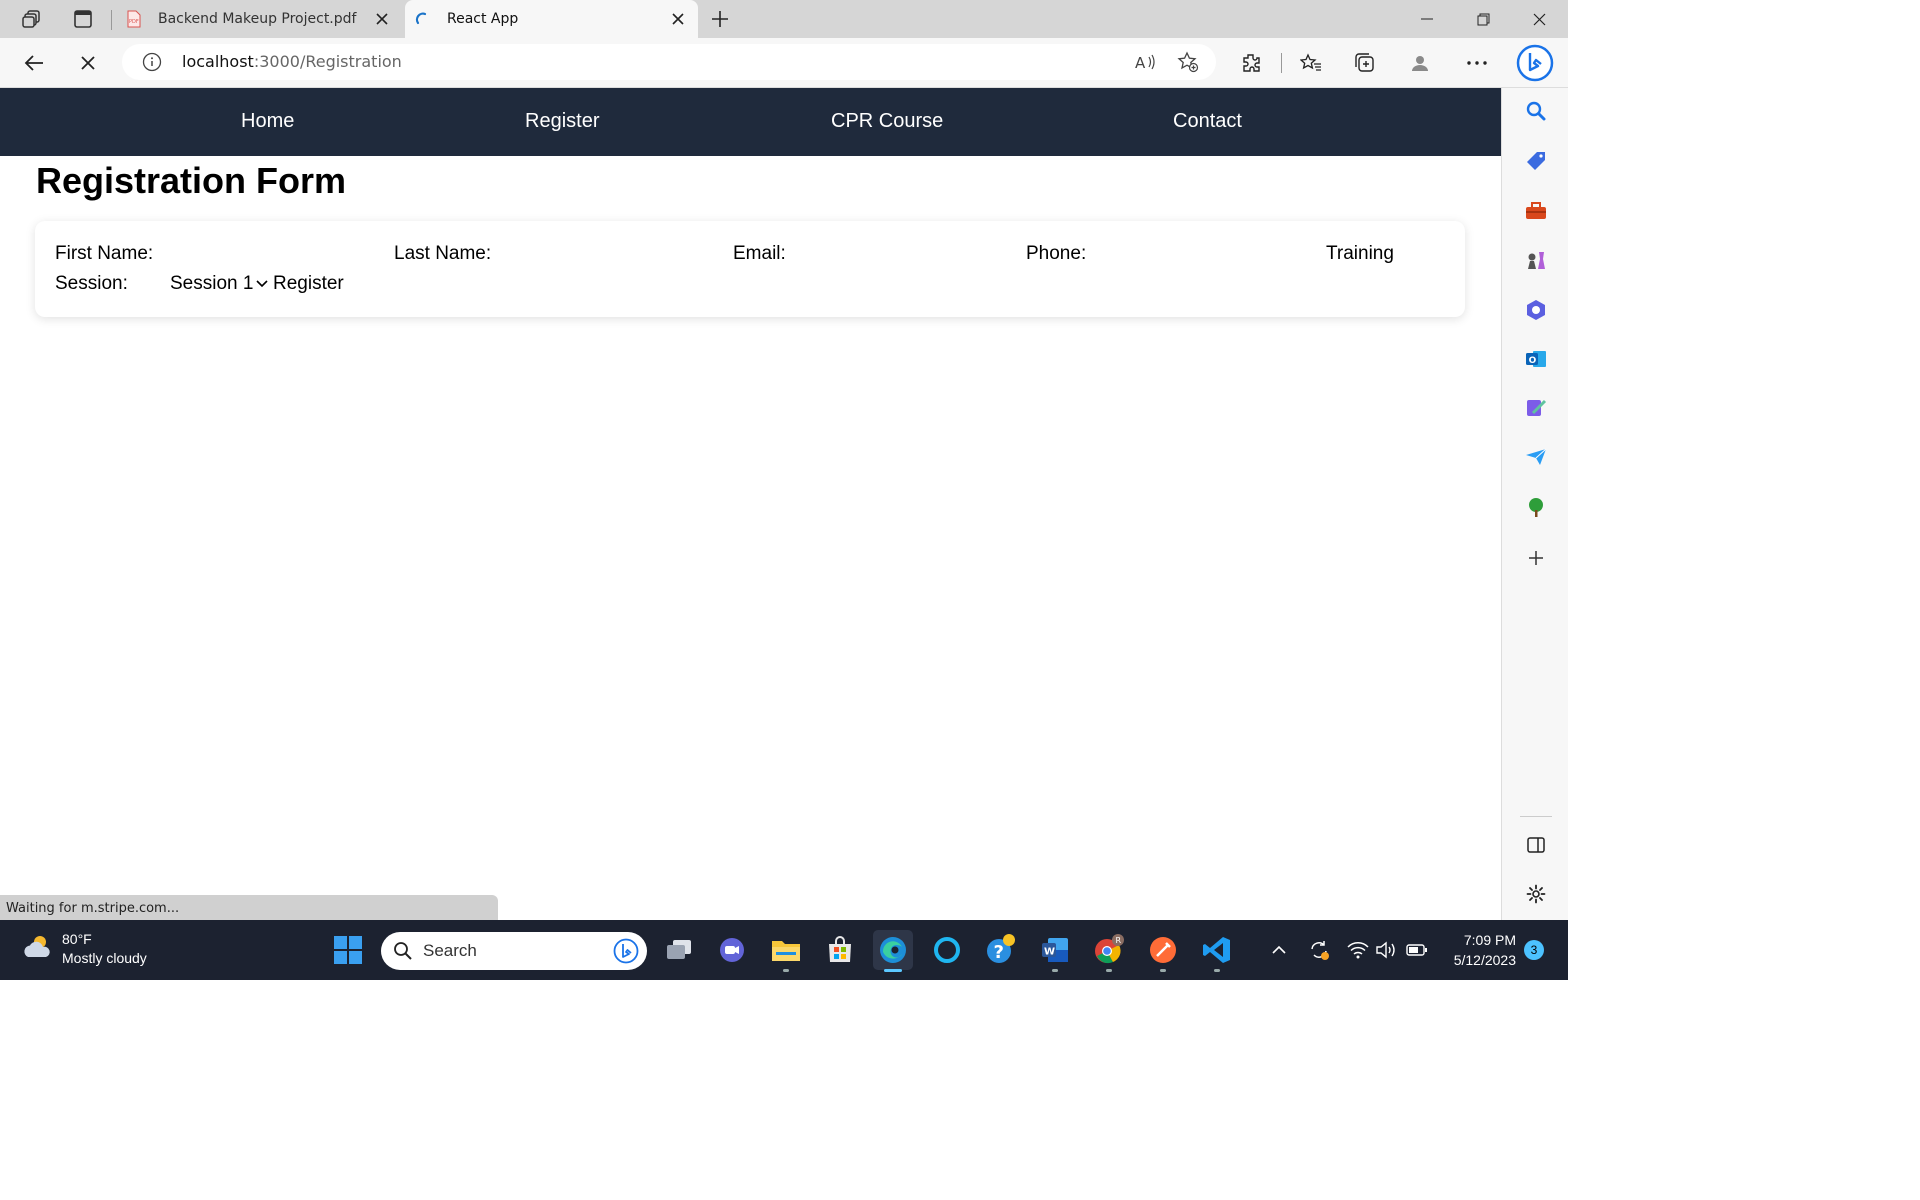 The image size is (1920, 1200). What do you see at coordinates (679, 950) in the screenshot?
I see `task-view-icon` at bounding box center [679, 950].